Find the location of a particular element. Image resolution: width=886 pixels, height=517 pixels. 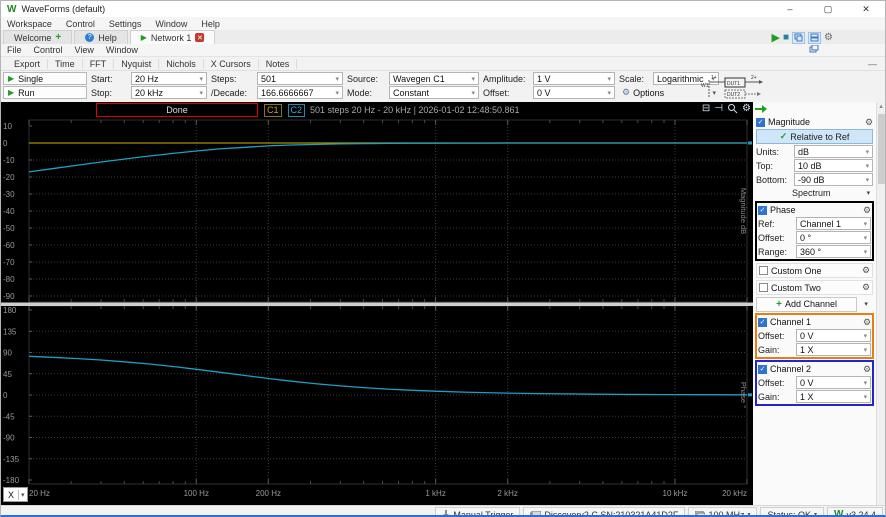

offset-select: 0 V ▾ is located at coordinates (574, 92).